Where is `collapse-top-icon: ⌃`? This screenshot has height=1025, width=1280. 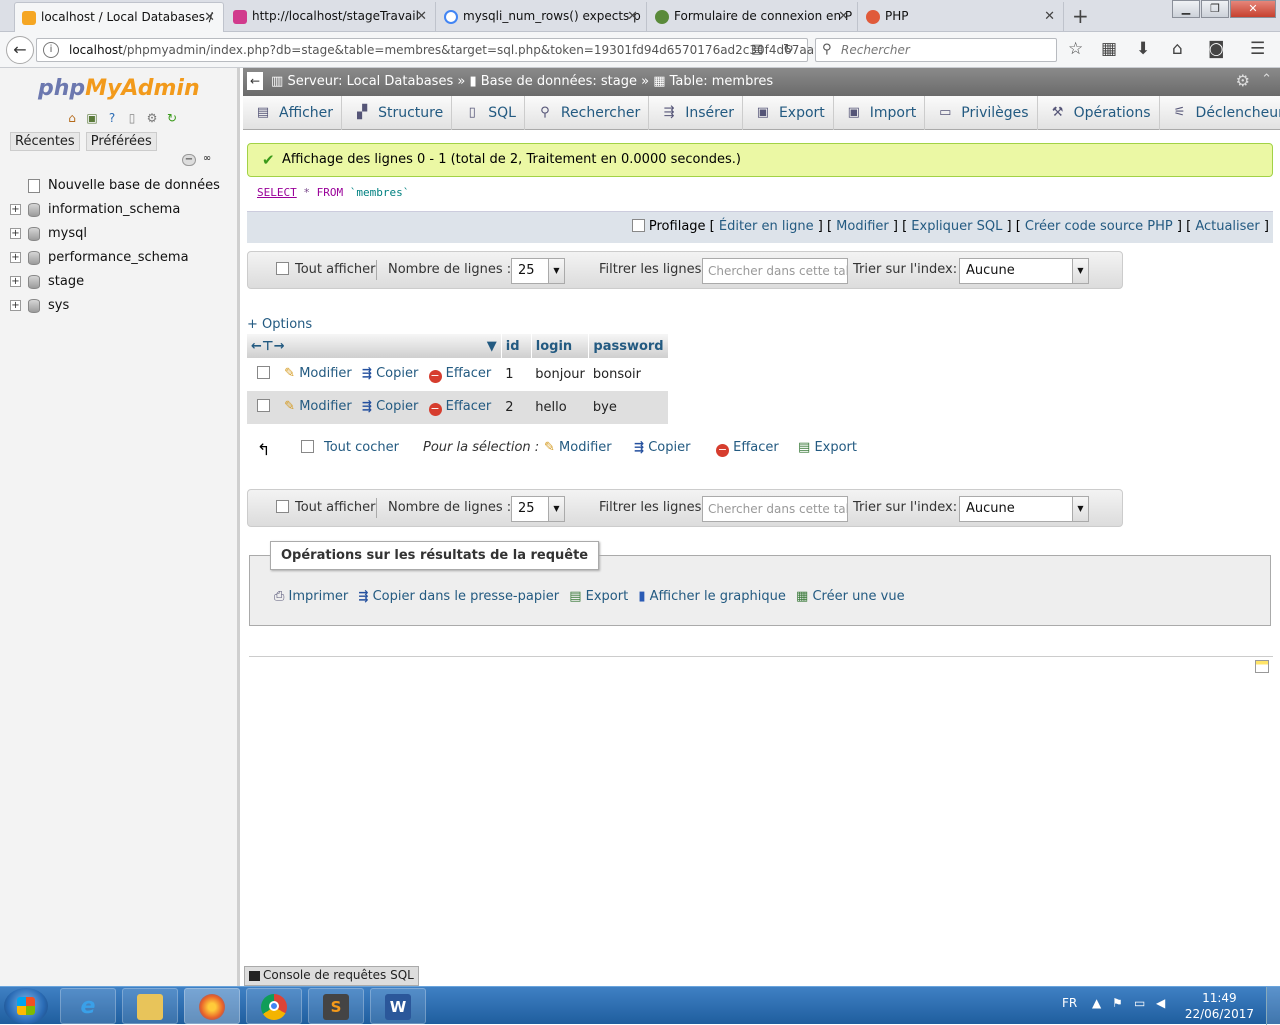 collapse-top-icon: ⌃ is located at coordinates (1266, 79).